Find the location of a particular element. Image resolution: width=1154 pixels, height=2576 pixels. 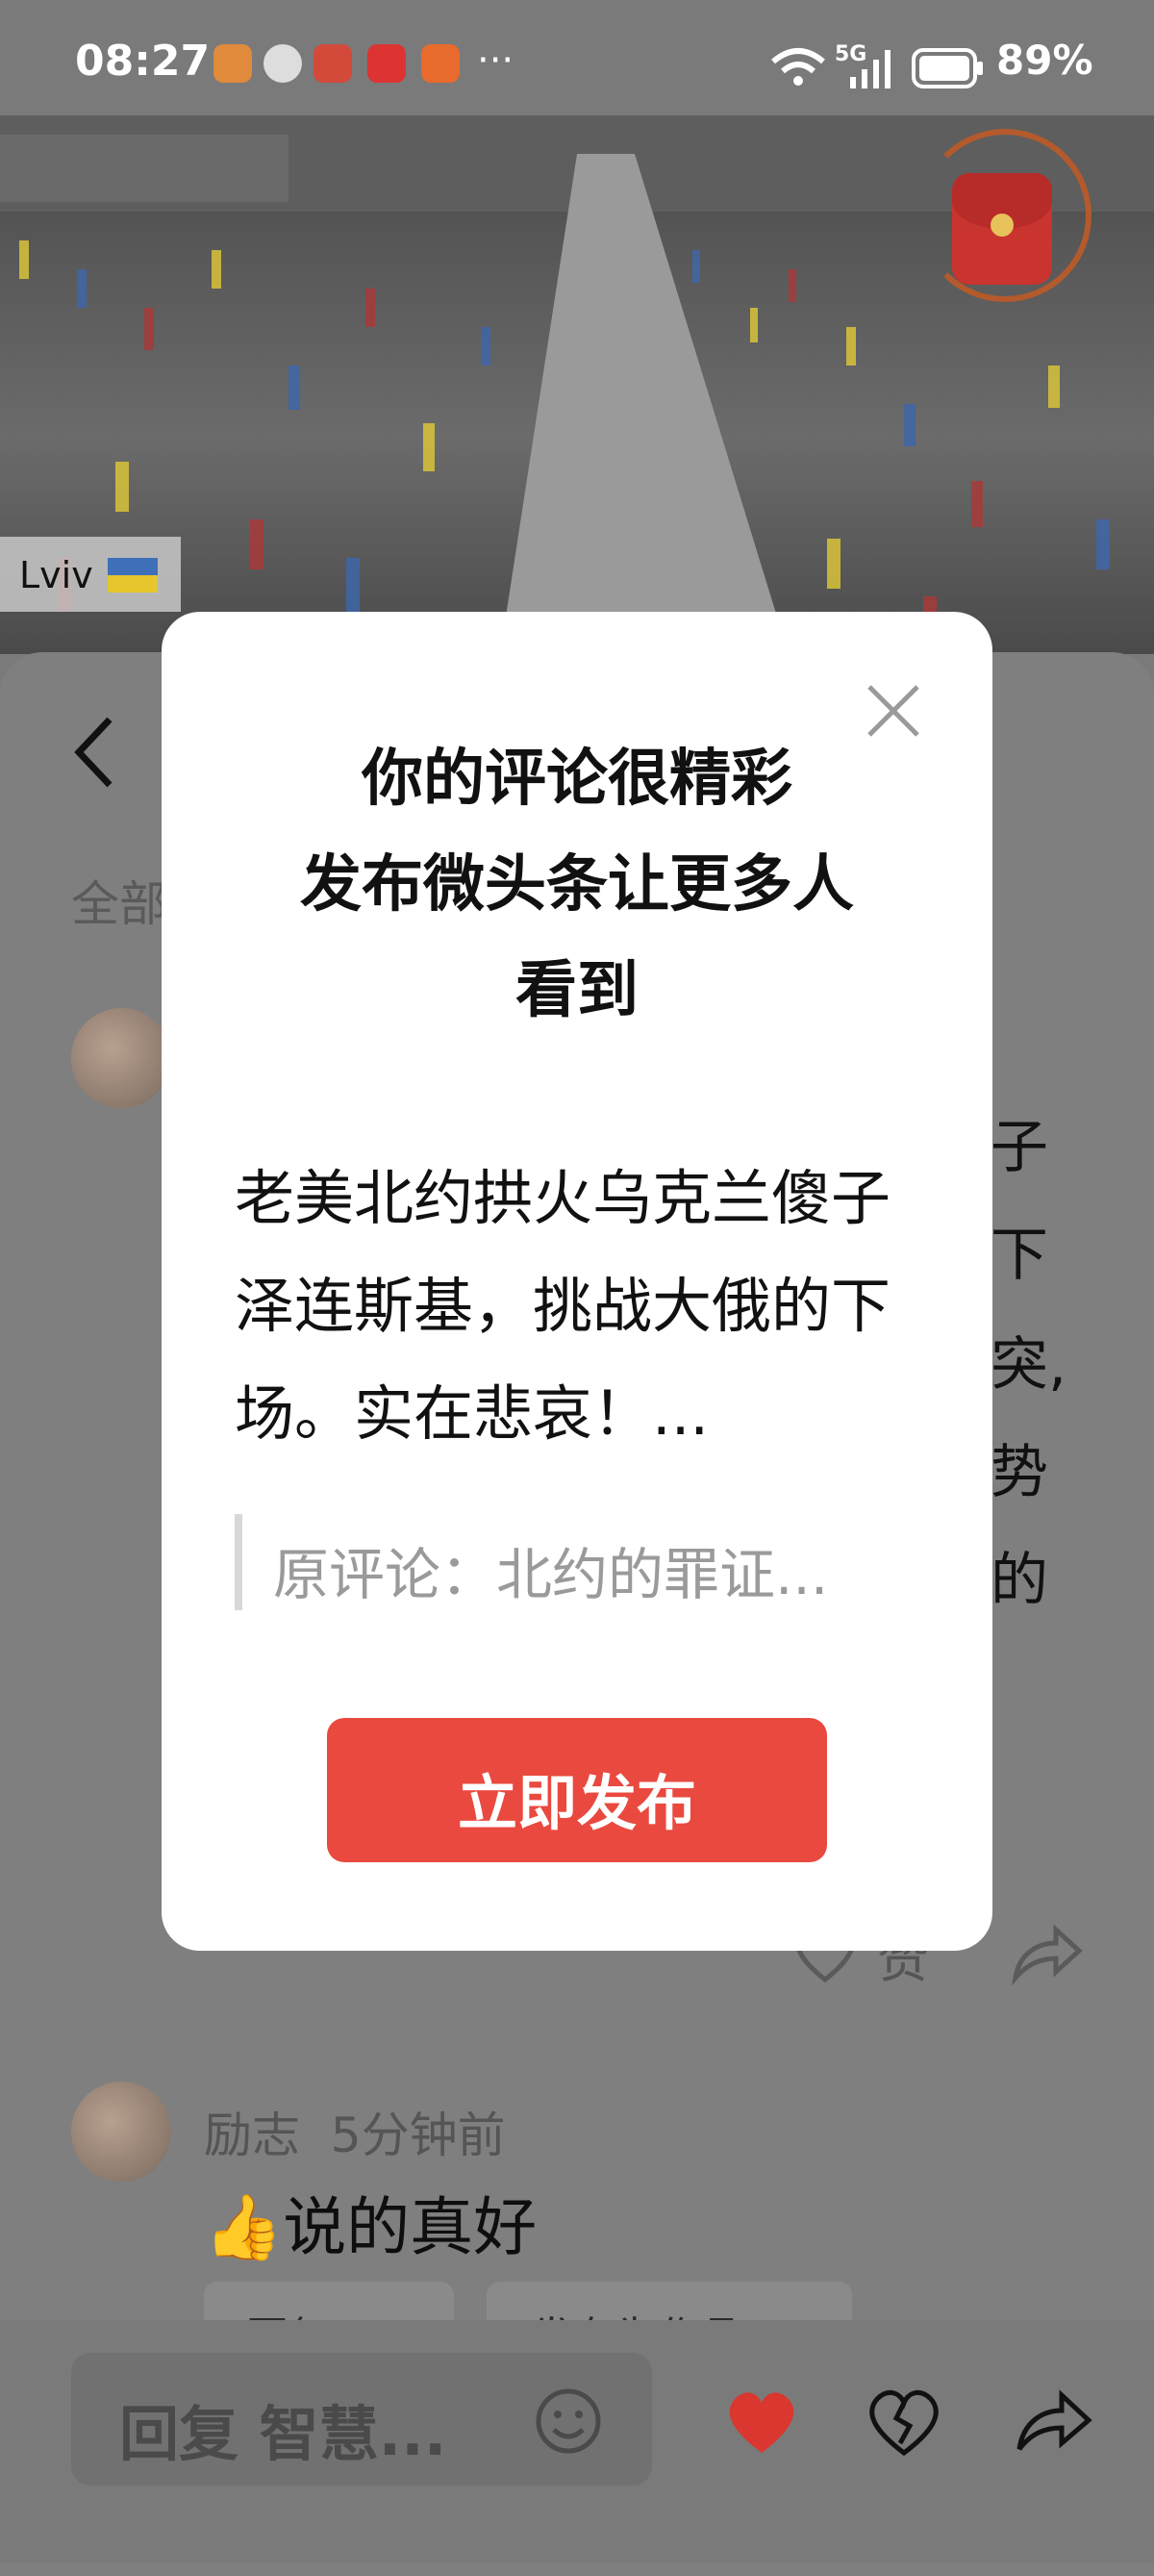

wifi-icon is located at coordinates (798, 67).